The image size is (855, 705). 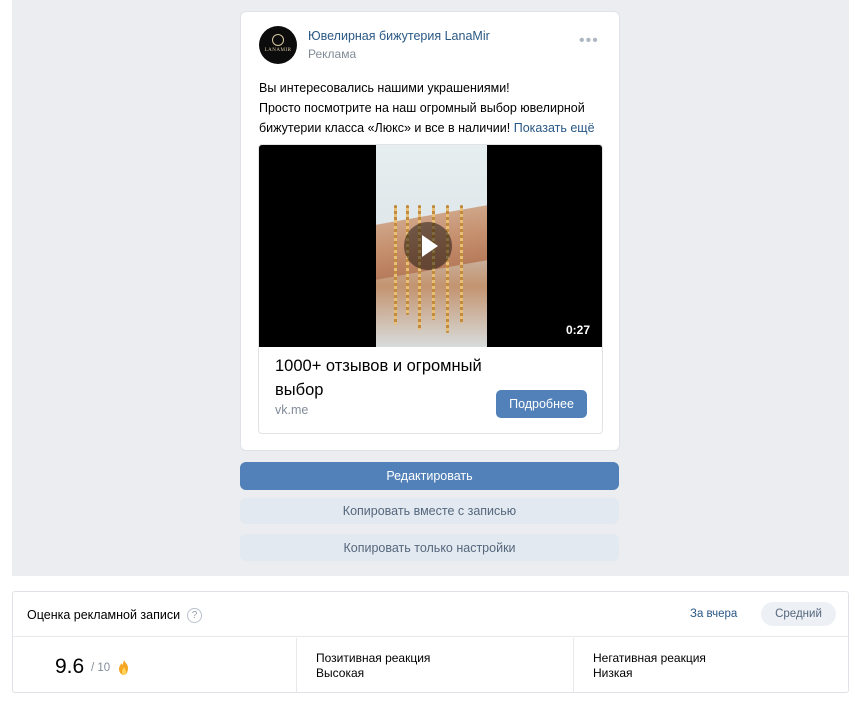 I want to click on post-text-line: Вы интересовались нашими украшениями!, so click(x=384, y=88).